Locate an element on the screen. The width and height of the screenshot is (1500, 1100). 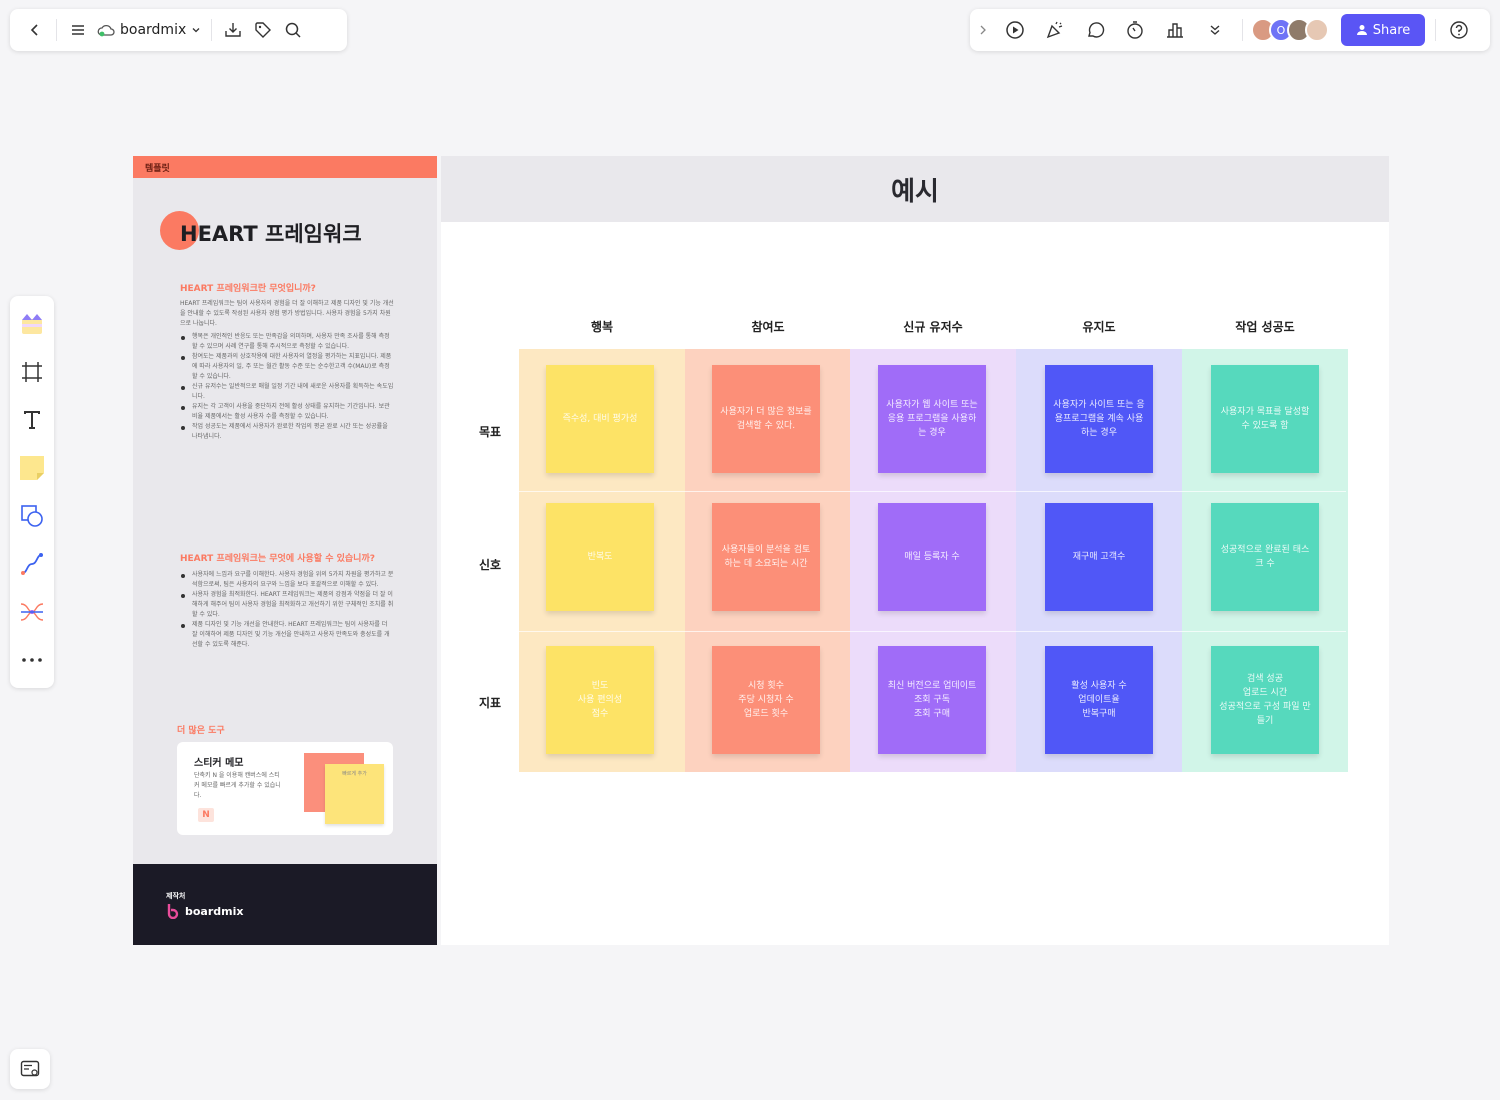
template-tool is located at coordinates (32, 324).